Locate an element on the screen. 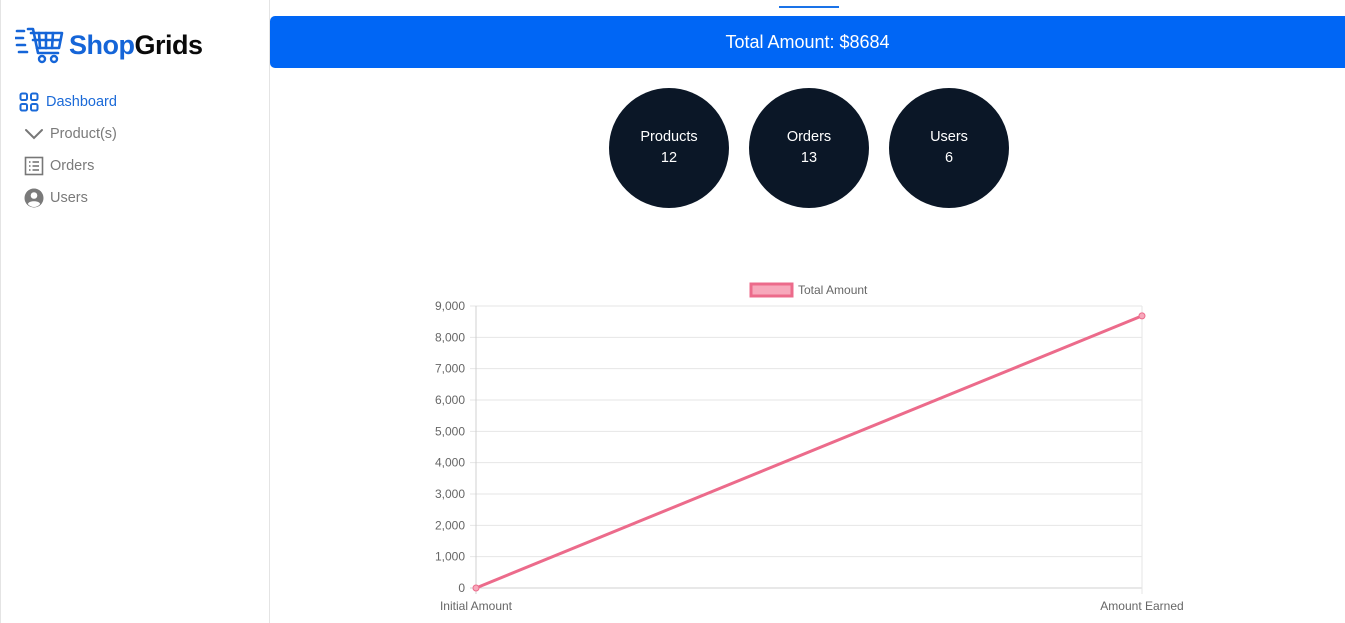 Image resolution: width=1345 pixels, height=623 pixels. y-tick-label: 2,000 is located at coordinates (450, 525).